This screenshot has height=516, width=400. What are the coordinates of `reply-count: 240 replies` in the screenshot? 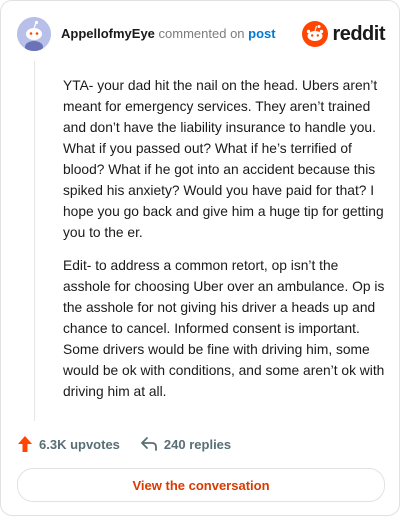 It's located at (197, 444).